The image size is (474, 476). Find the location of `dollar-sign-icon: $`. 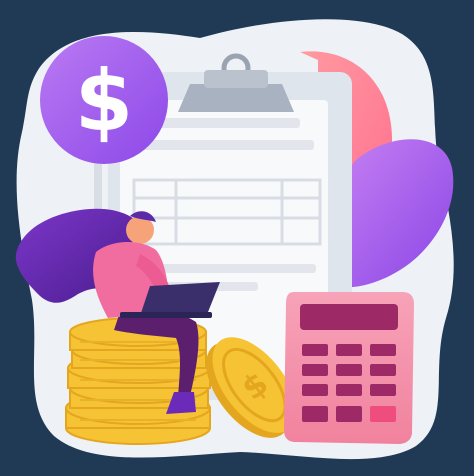

dollar-sign-icon: $ is located at coordinates (104, 101).